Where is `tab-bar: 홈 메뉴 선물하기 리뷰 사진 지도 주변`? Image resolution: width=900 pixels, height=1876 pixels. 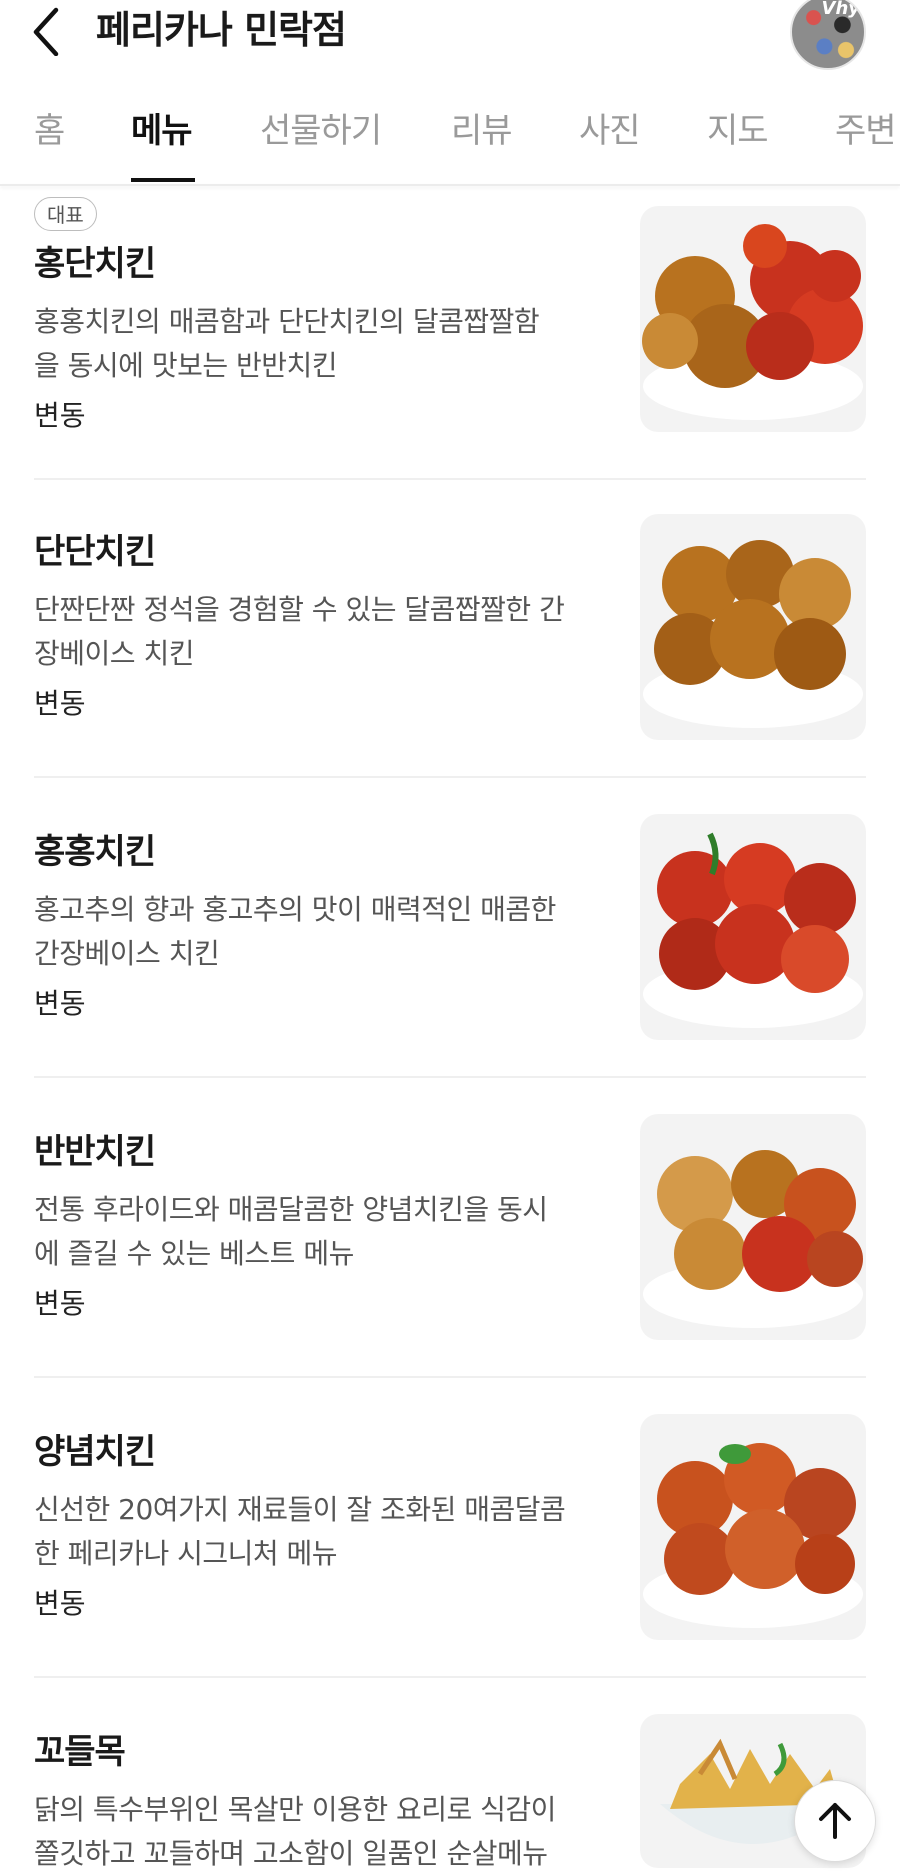
tab-bar: 홈 메뉴 선물하기 리뷰 사진 지도 주변 is located at coordinates (450, 137).